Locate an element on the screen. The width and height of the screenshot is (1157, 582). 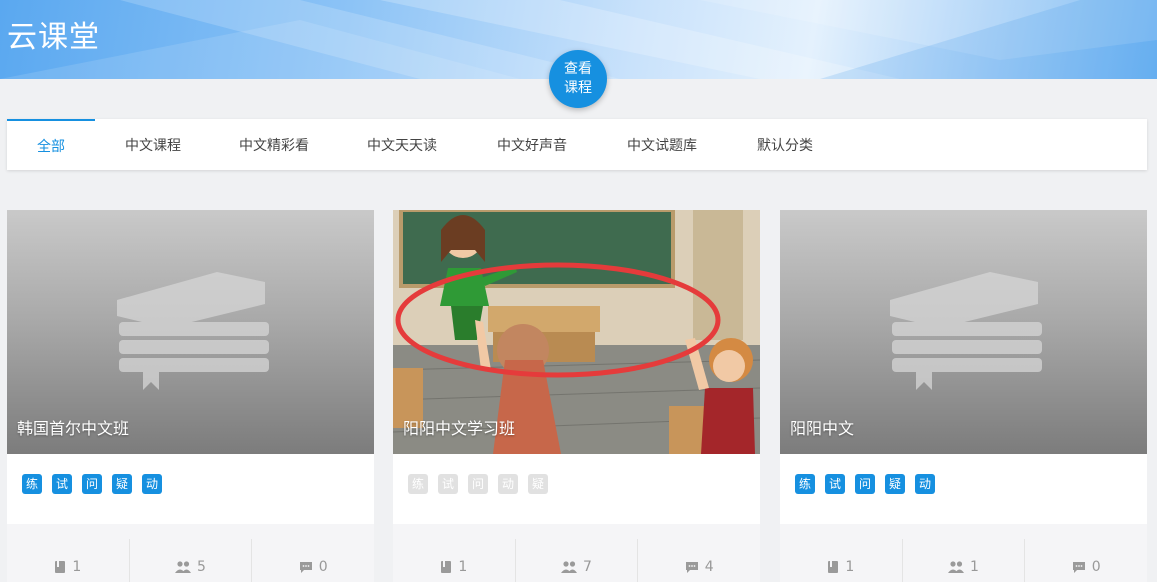
tab-all: 全部 is located at coordinates (51, 144).